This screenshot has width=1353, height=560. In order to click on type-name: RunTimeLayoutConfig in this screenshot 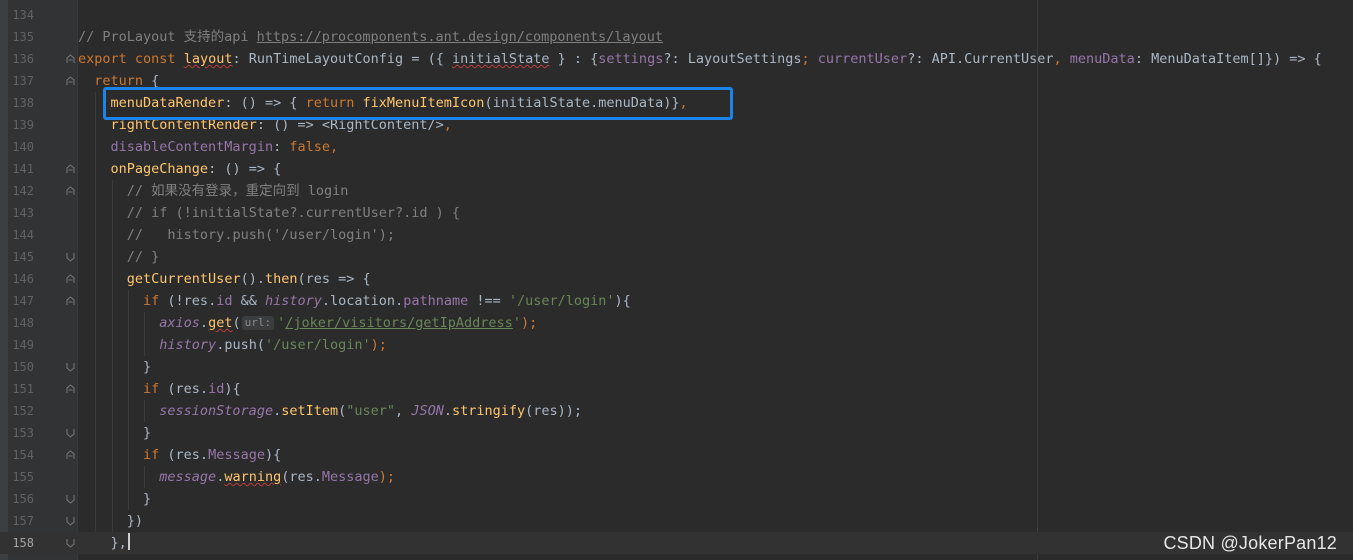, I will do `click(326, 59)`.